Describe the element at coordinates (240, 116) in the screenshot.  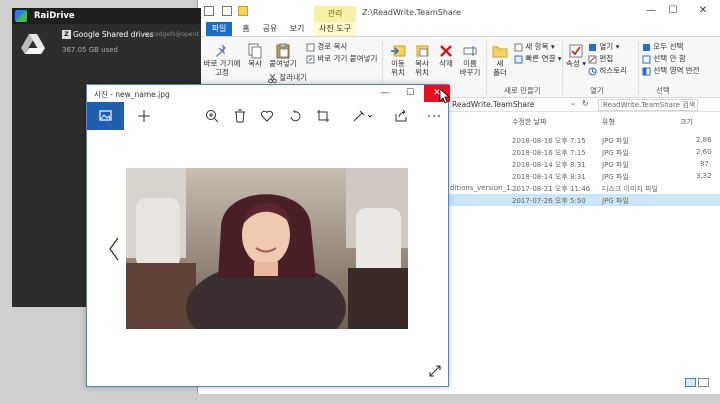
I see `delete-button` at that location.